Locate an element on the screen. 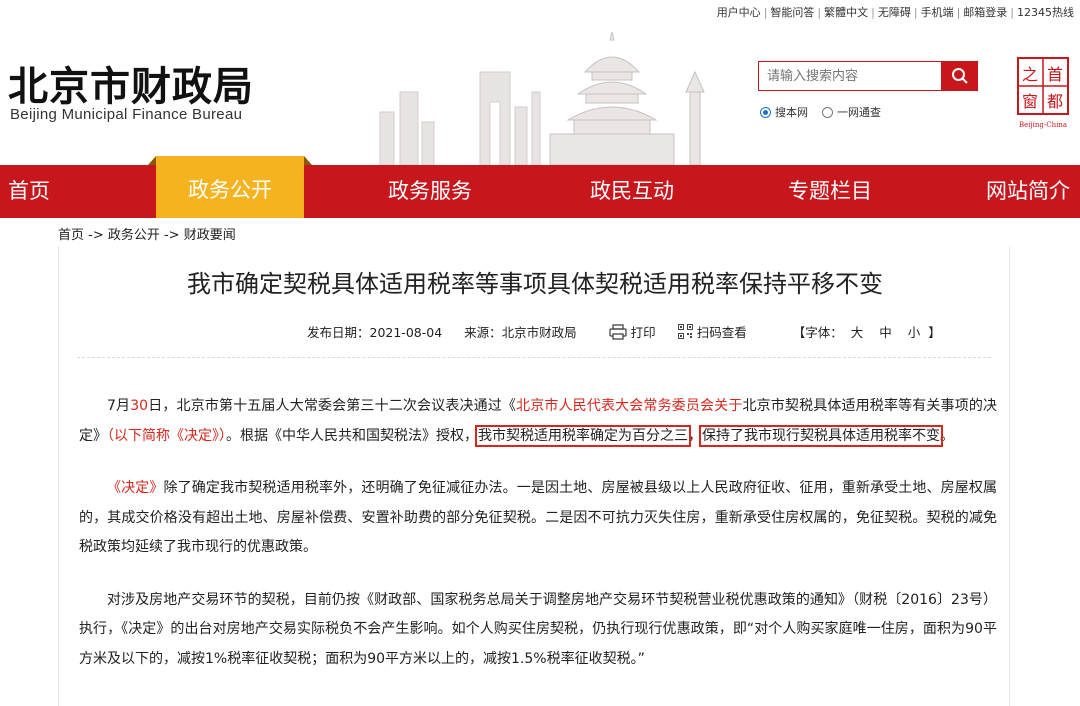 The image size is (1080, 706). site-logo-english: Beijing Municipal Finance Bureau is located at coordinates (126, 114).